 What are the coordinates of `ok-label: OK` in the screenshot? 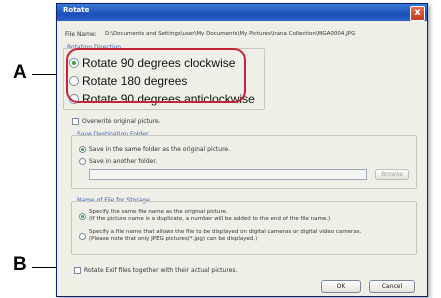 It's located at (341, 286).